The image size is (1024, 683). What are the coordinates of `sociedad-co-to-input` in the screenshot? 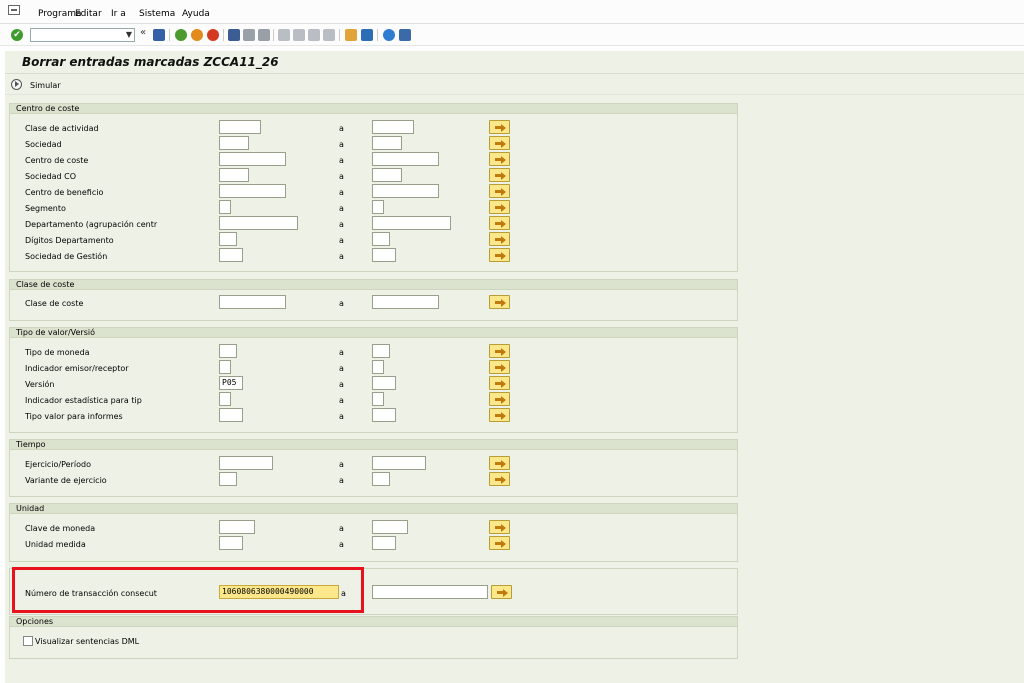 It's located at (387, 175).